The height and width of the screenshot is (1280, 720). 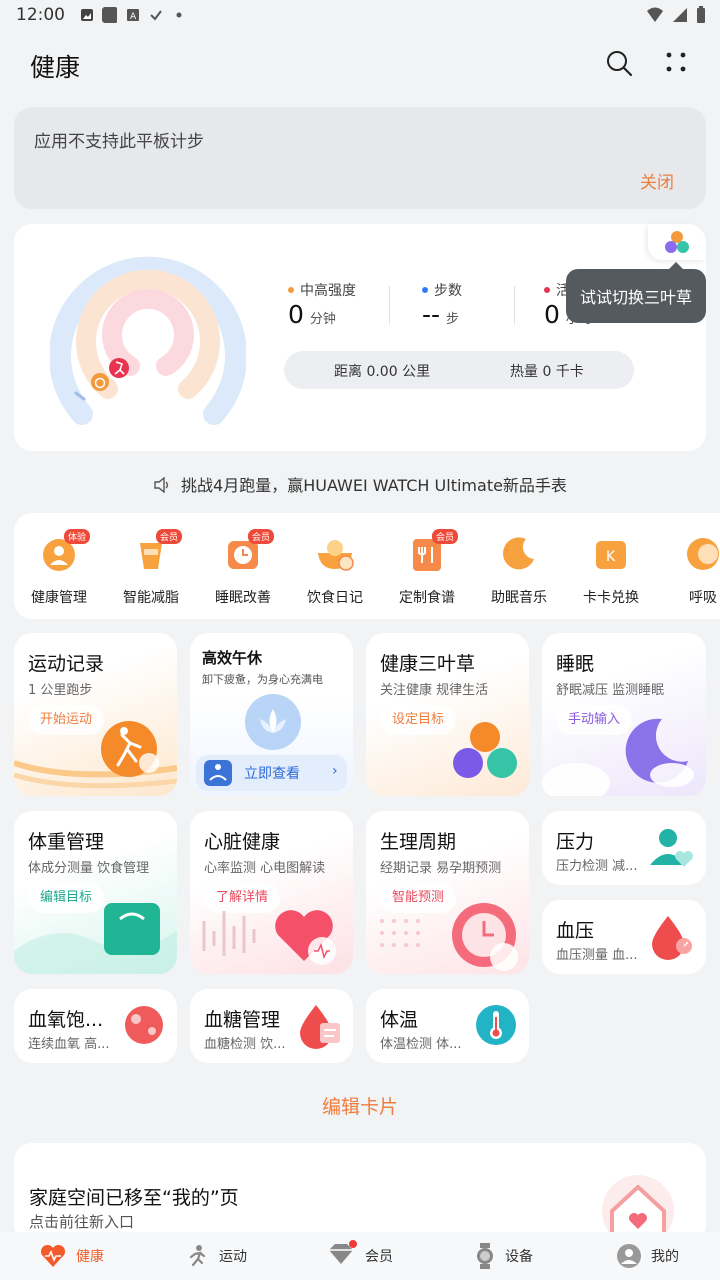 I want to click on image-notification-icon, so click(x=86, y=15).